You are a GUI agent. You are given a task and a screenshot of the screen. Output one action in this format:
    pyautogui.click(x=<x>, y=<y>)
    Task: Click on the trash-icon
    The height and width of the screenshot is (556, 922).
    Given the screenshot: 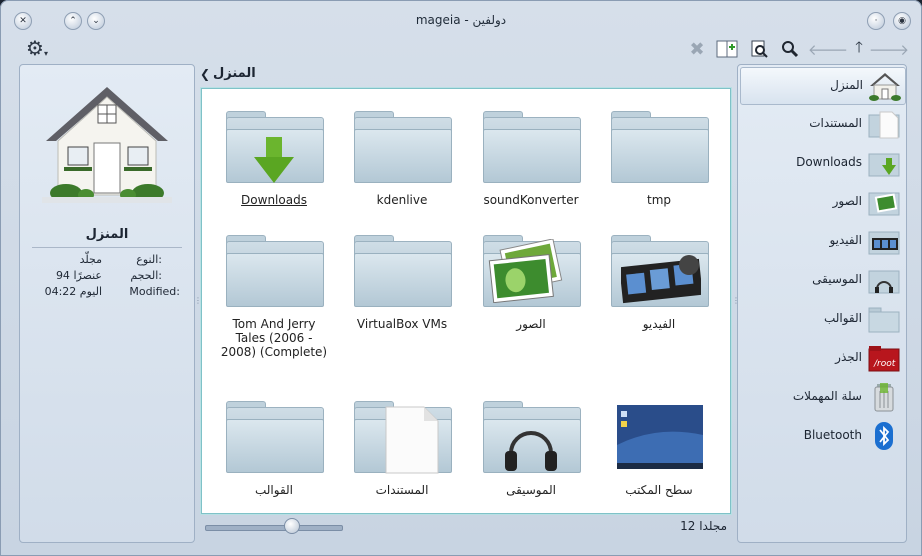 What is the action you would take?
    pyautogui.click(x=884, y=397)
    